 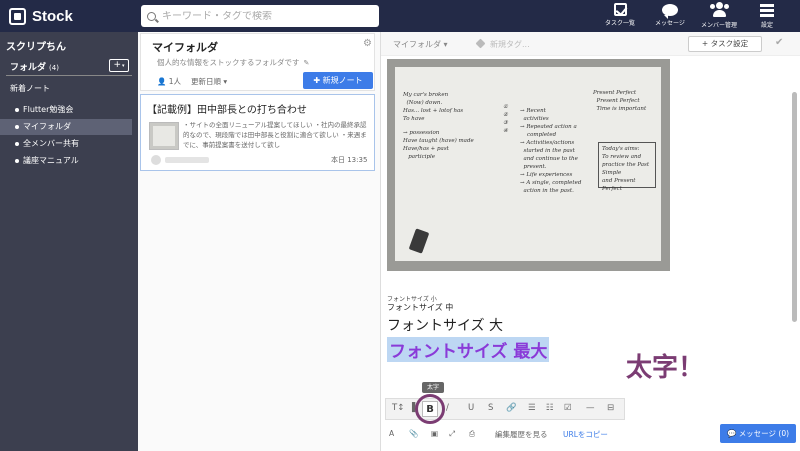 I want to click on sidebar-item-all-members: 全メンバー共有, so click(x=66, y=144).